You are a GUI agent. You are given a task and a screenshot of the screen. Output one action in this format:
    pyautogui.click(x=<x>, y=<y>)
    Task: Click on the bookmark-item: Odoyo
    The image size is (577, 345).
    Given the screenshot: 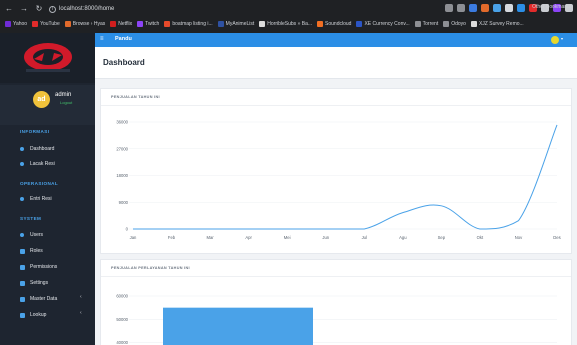 What is the action you would take?
    pyautogui.click(x=454, y=24)
    